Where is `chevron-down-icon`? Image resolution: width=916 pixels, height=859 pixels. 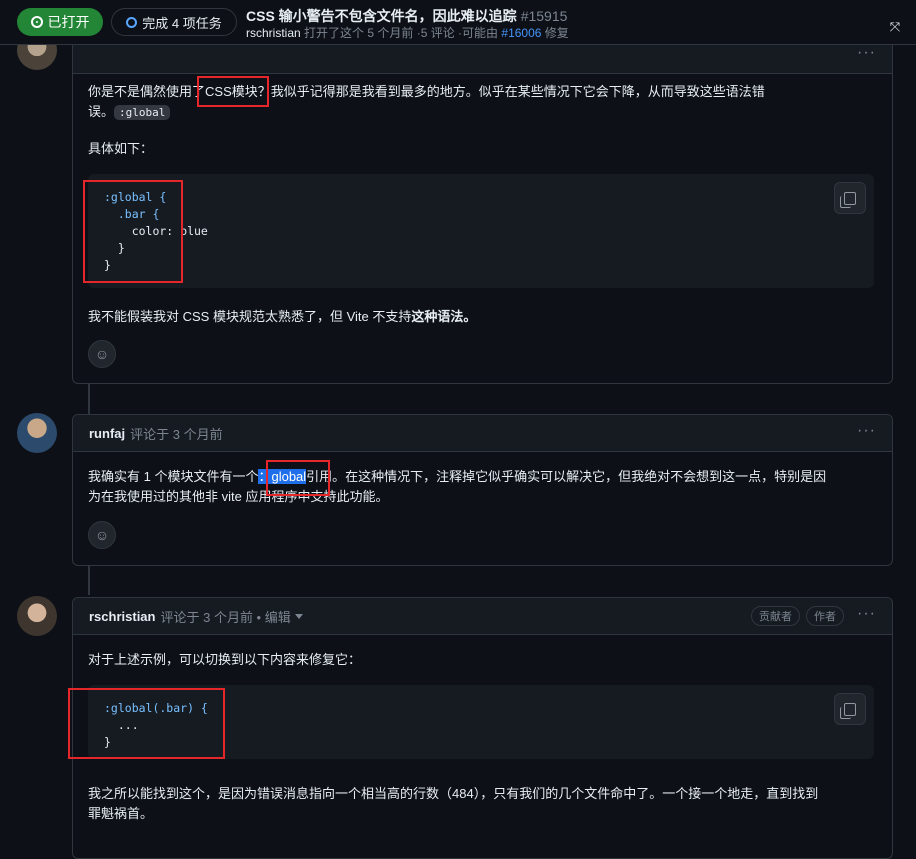
chevron-down-icon is located at coordinates (298, 616).